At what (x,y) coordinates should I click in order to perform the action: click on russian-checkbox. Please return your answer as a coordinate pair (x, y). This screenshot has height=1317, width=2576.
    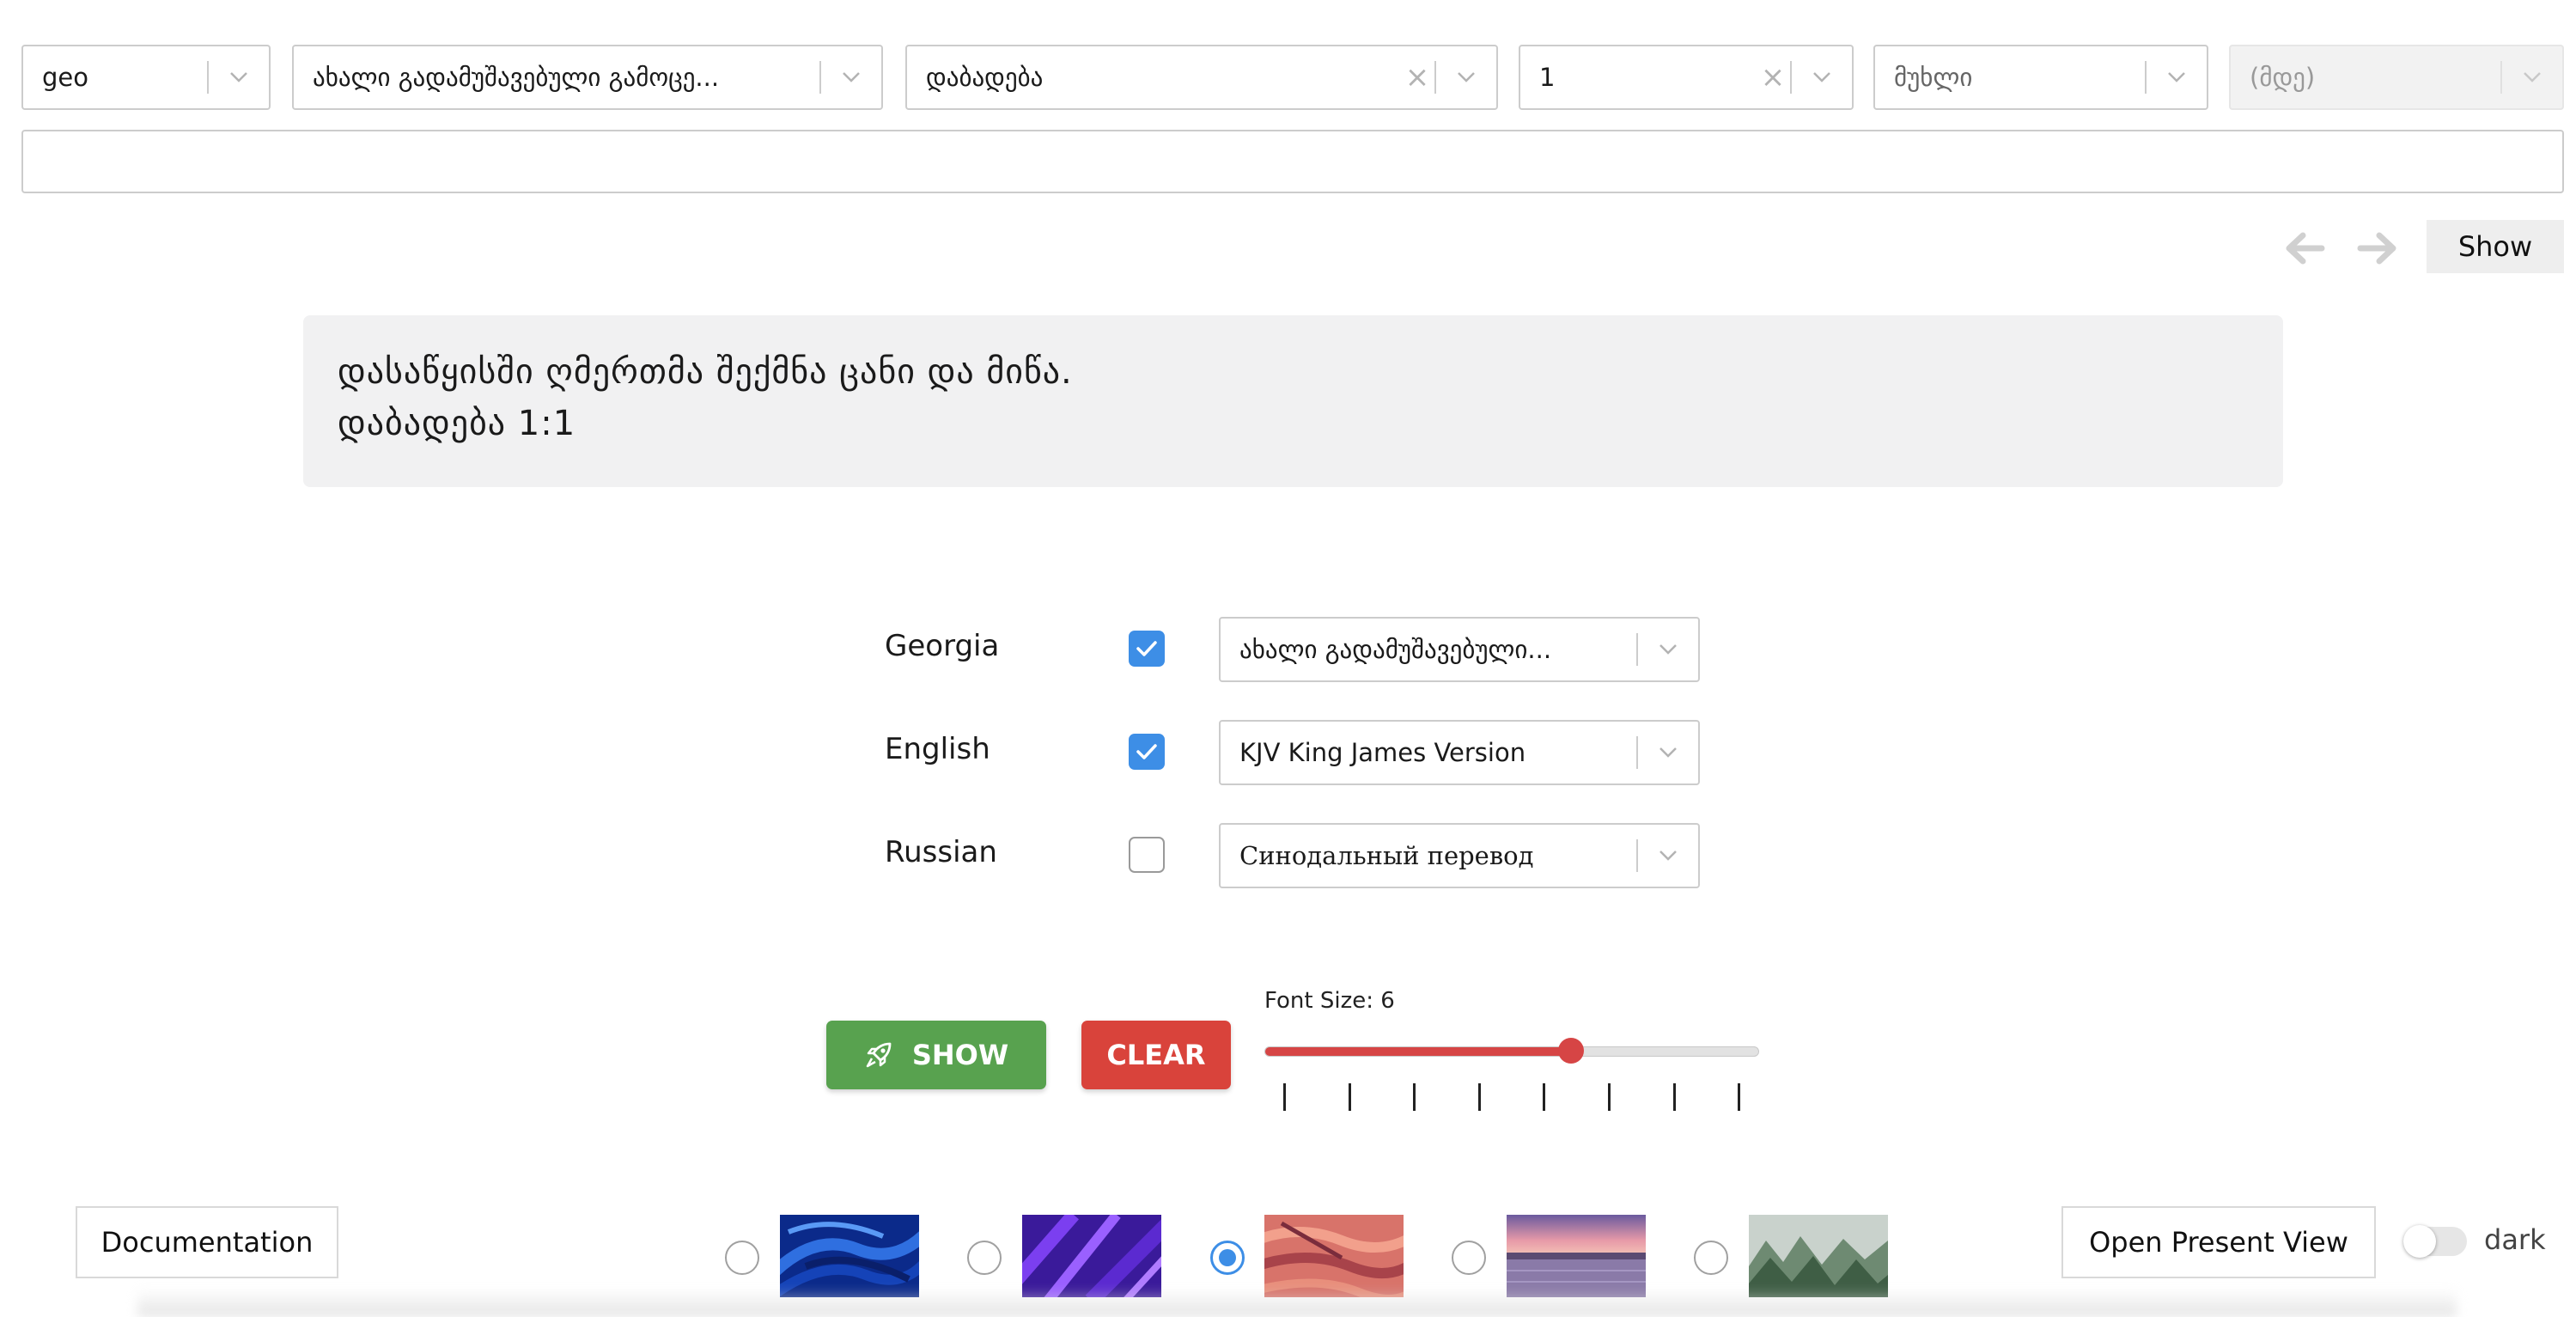
    Looking at the image, I should click on (1147, 855).